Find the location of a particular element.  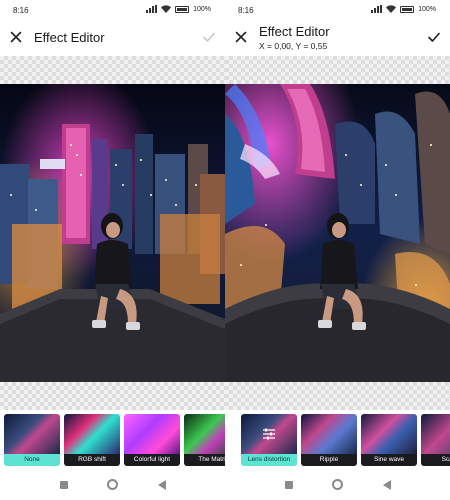

effects-strip: None RGB shift Colorful light The Matri is located at coordinates (112, 440).